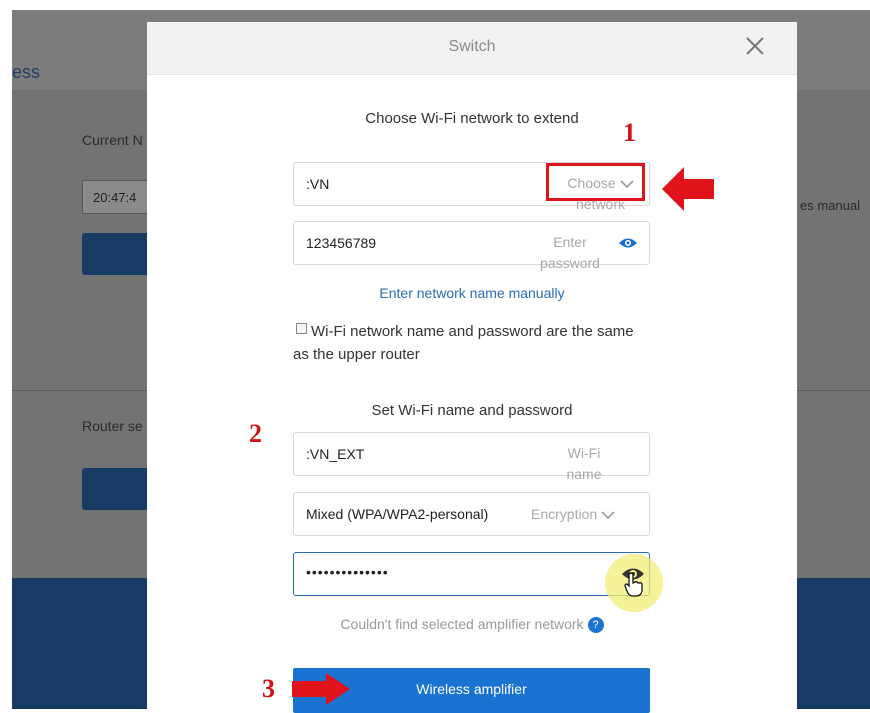 Image resolution: width=870 pixels, height=713 pixels. I want to click on wifi-name-value: :VN_EXT, so click(335, 454).